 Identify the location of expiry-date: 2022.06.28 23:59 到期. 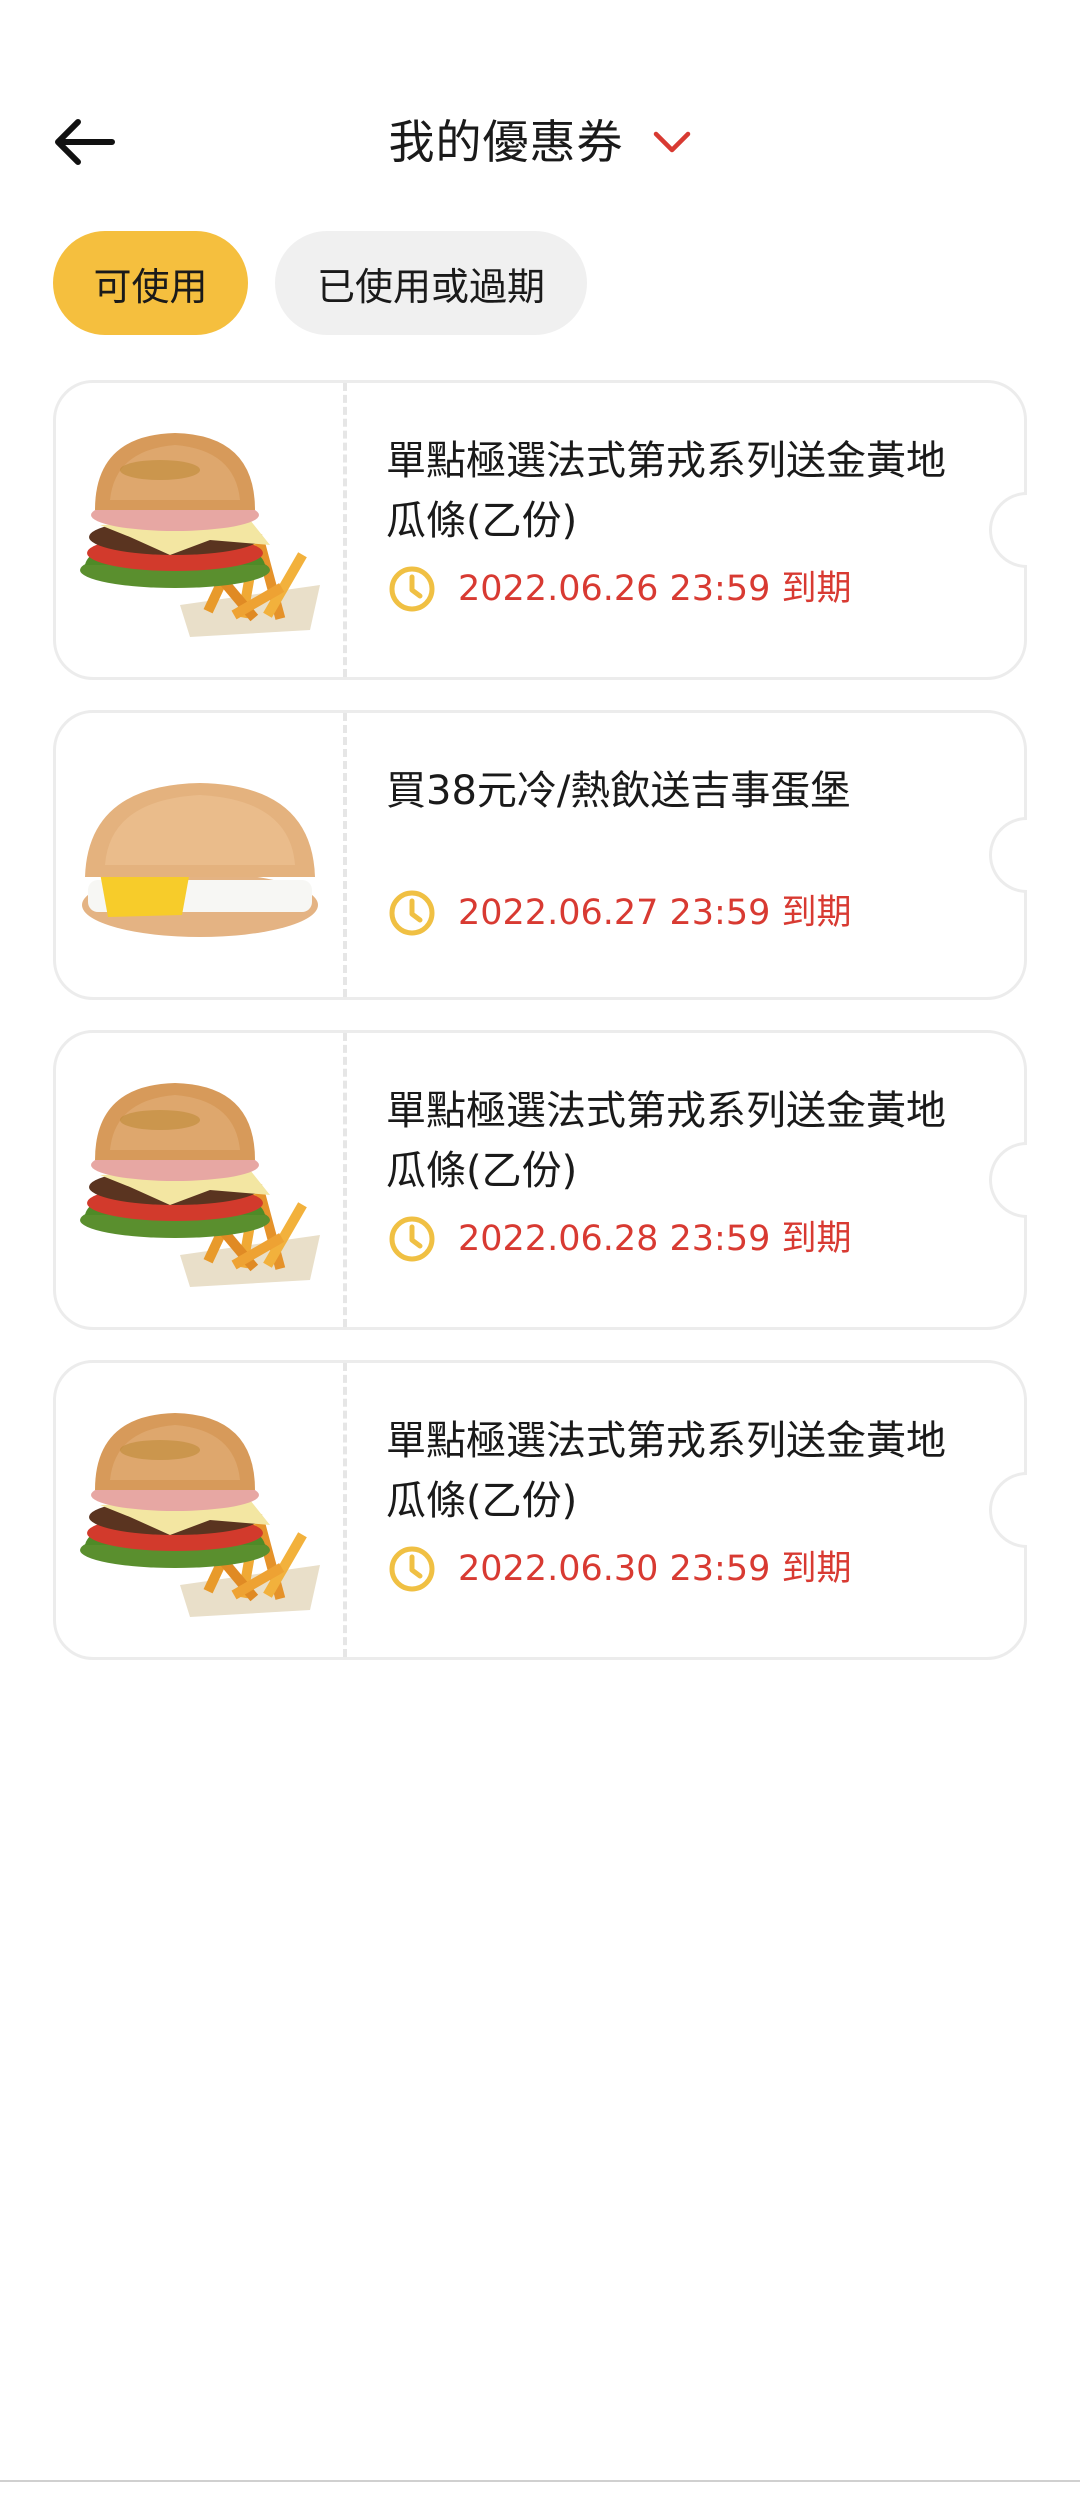
(655, 1239).